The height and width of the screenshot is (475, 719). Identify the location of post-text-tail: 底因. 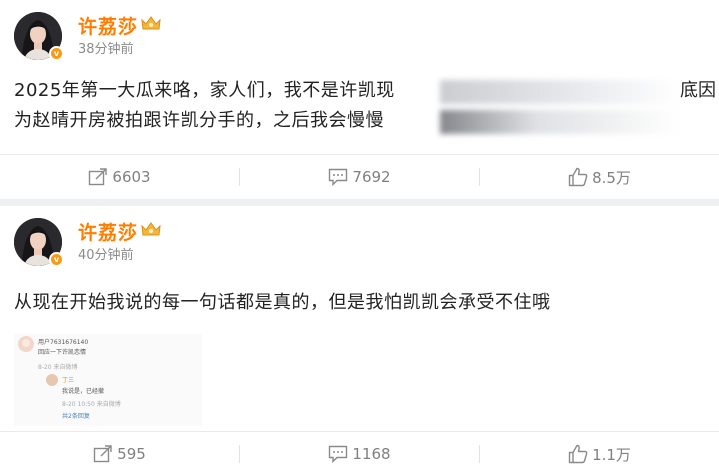
(698, 90).